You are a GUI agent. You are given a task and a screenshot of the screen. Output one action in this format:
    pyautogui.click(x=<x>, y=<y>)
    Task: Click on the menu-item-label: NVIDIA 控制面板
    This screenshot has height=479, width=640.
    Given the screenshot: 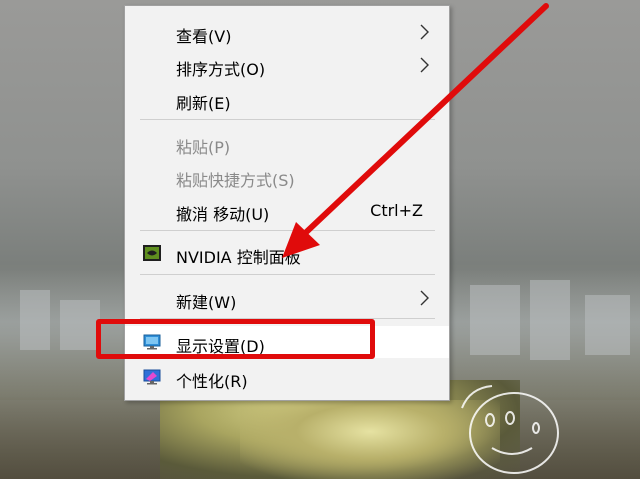 What is the action you would take?
    pyautogui.click(x=238, y=257)
    